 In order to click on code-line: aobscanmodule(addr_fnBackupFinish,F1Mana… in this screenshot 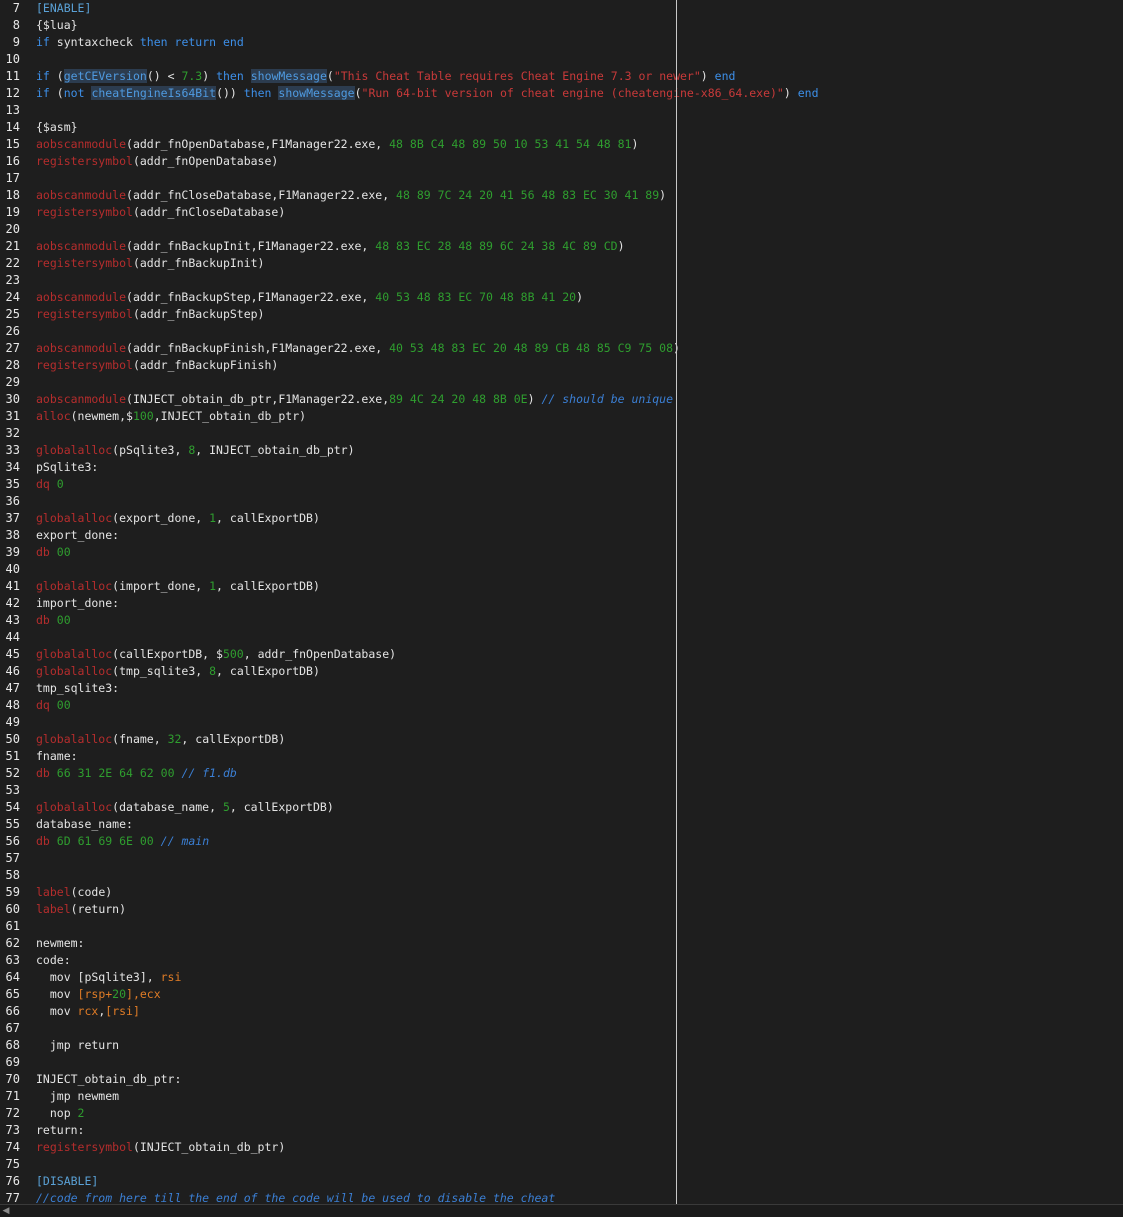, I will do `click(358, 348)`.